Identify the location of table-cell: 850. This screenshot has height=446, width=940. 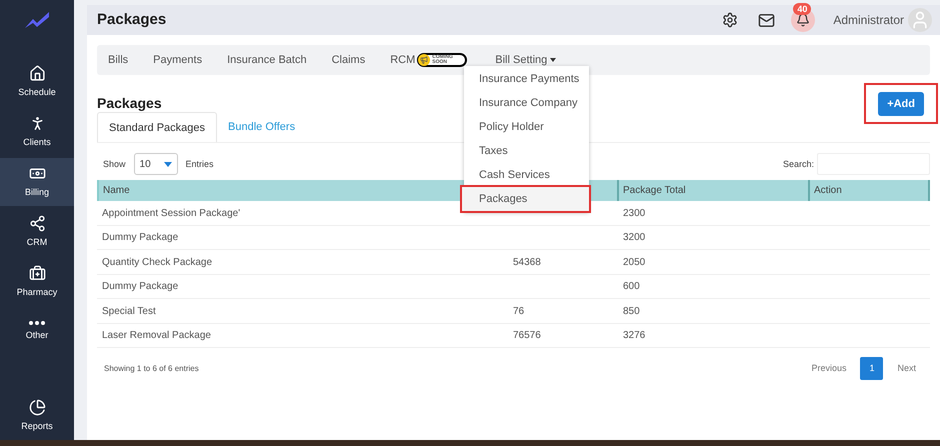
(631, 311).